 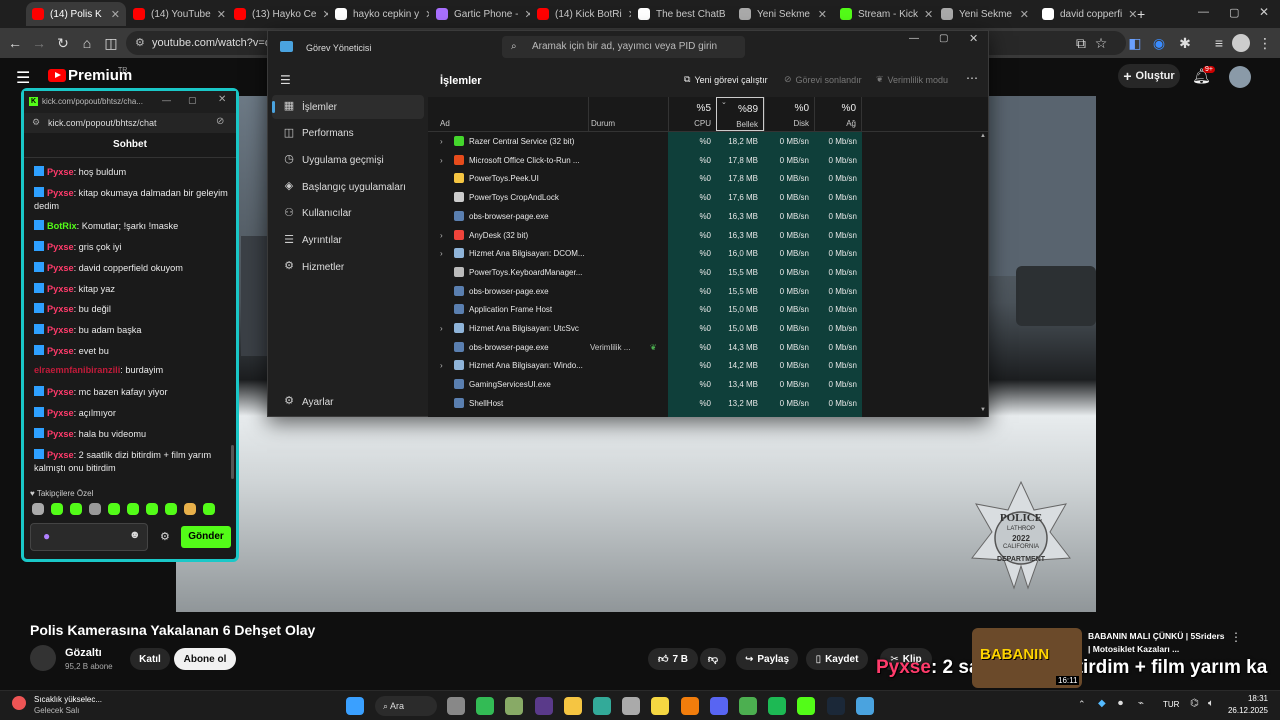 What do you see at coordinates (456, 706) in the screenshot?
I see `file-explorer-icon` at bounding box center [456, 706].